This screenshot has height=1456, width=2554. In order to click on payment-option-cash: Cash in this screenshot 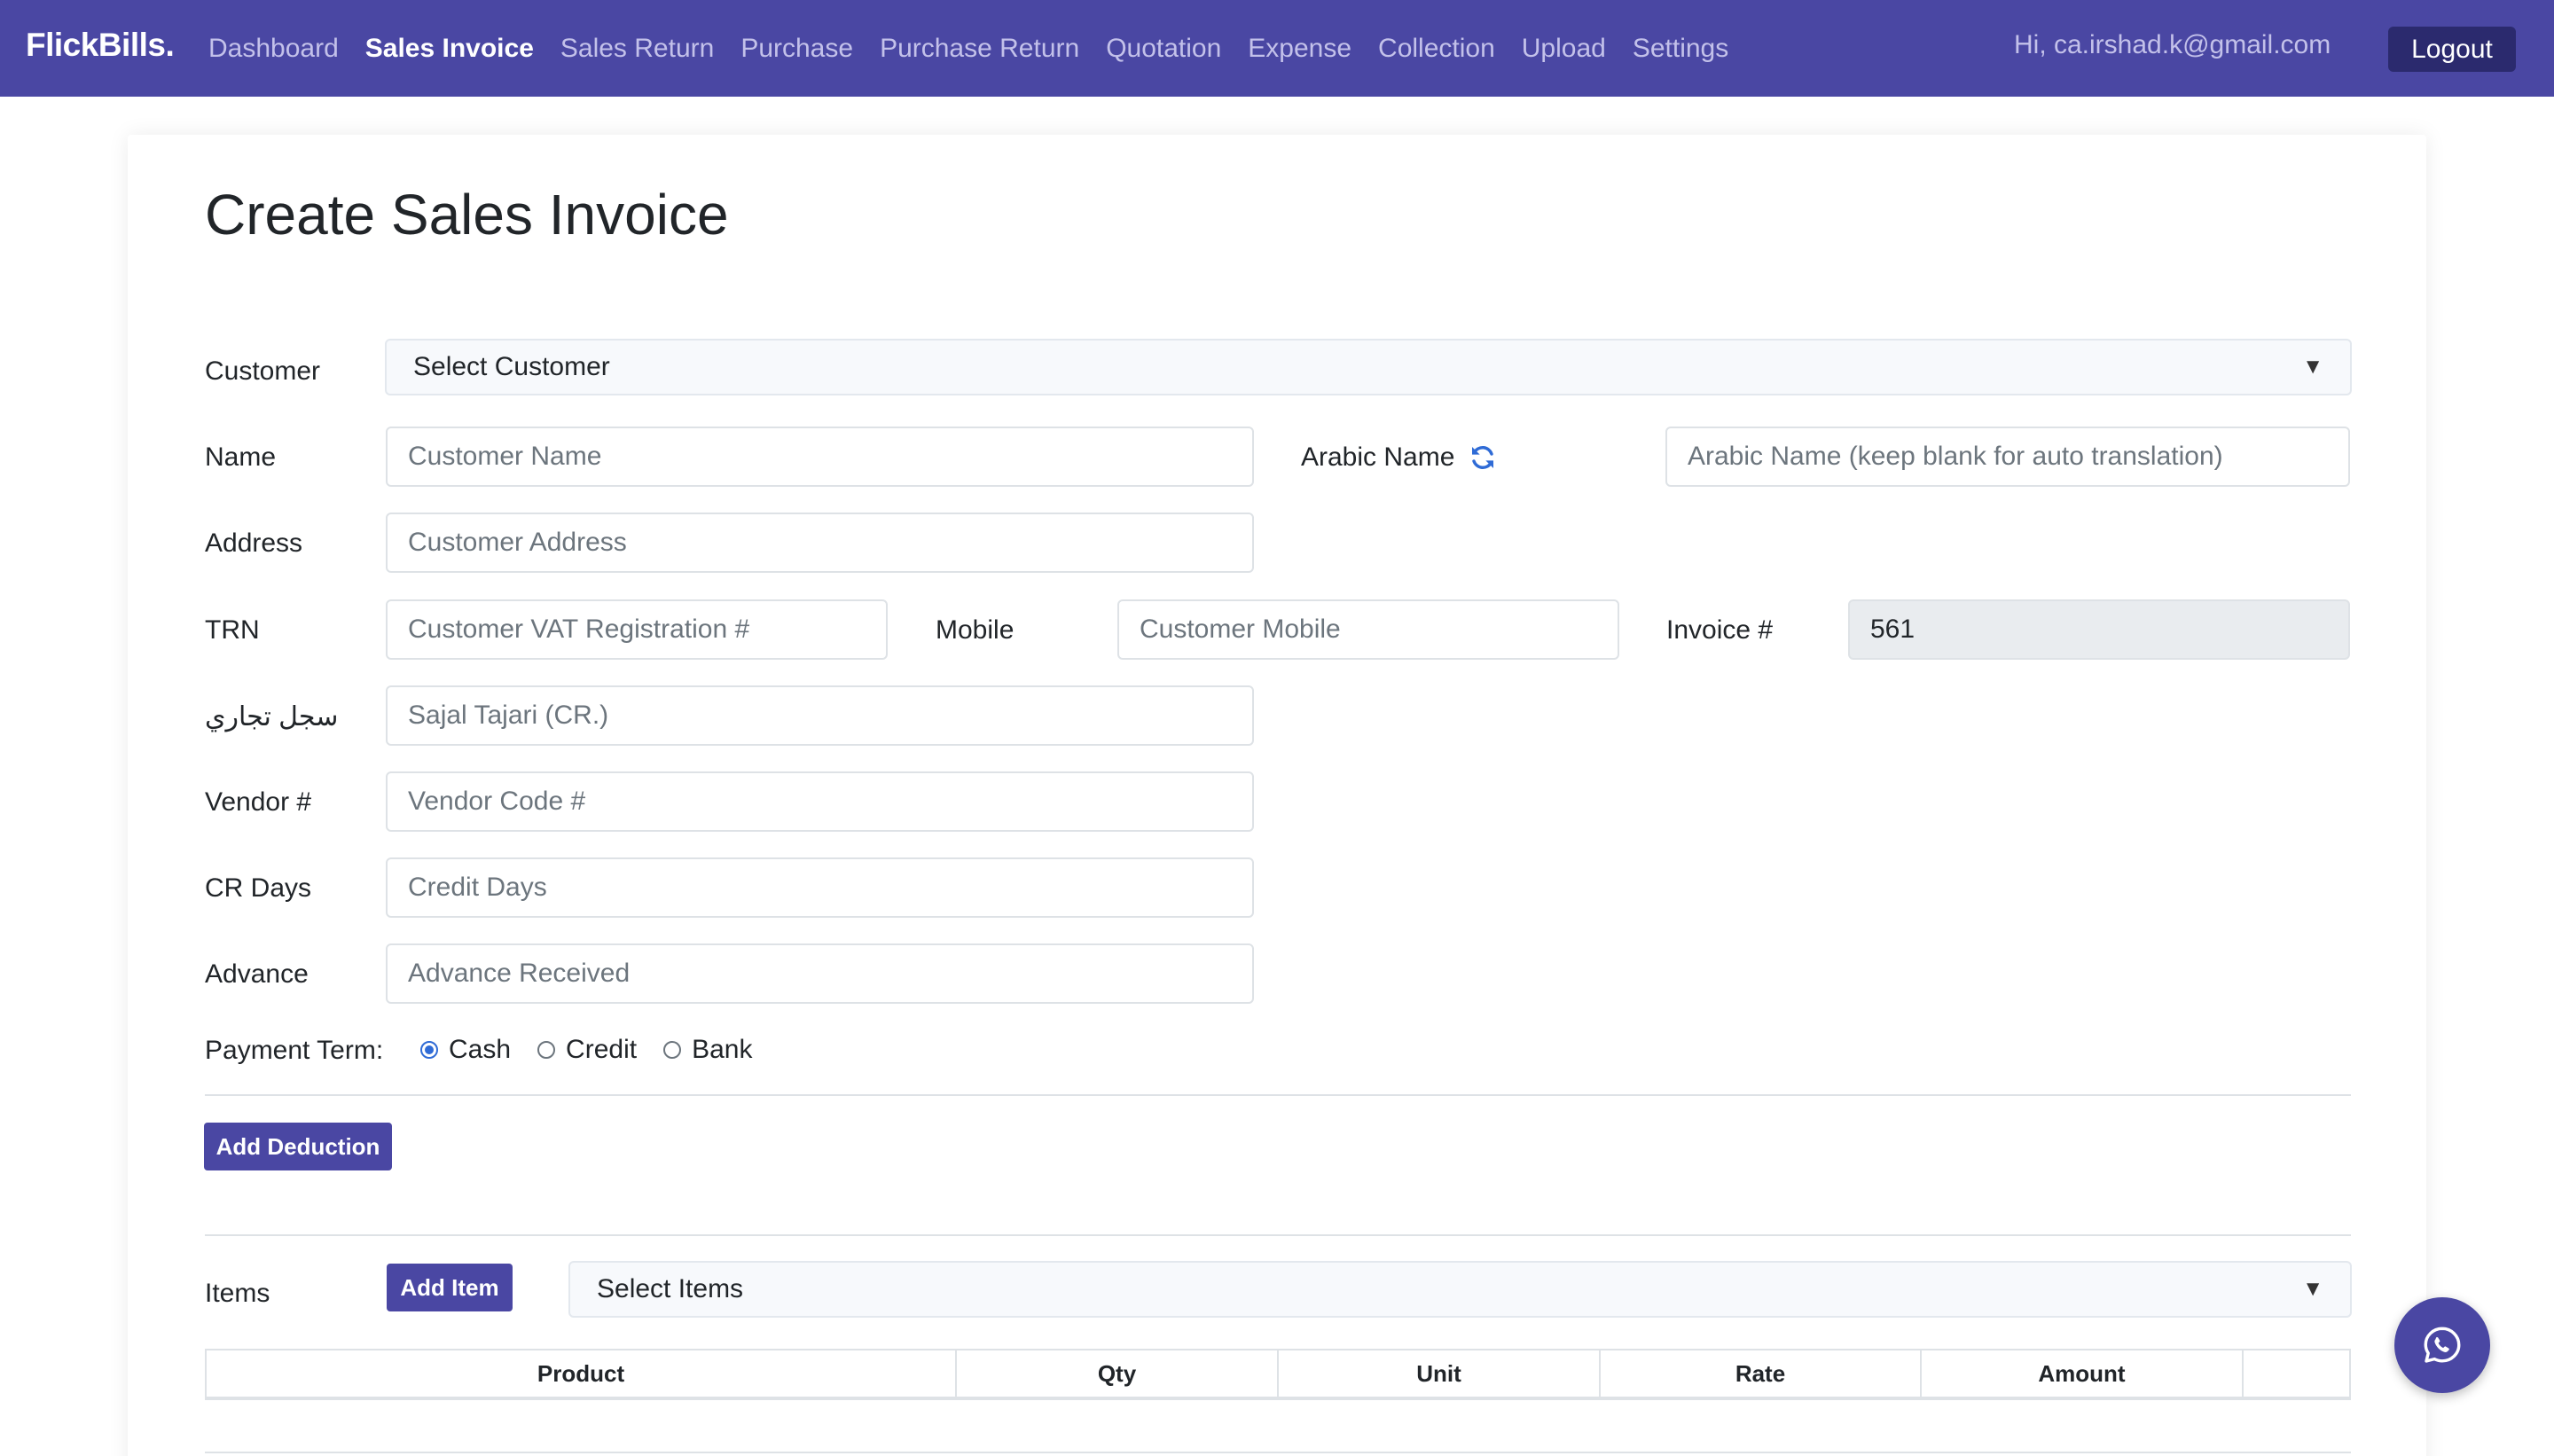, I will do `click(465, 1050)`.